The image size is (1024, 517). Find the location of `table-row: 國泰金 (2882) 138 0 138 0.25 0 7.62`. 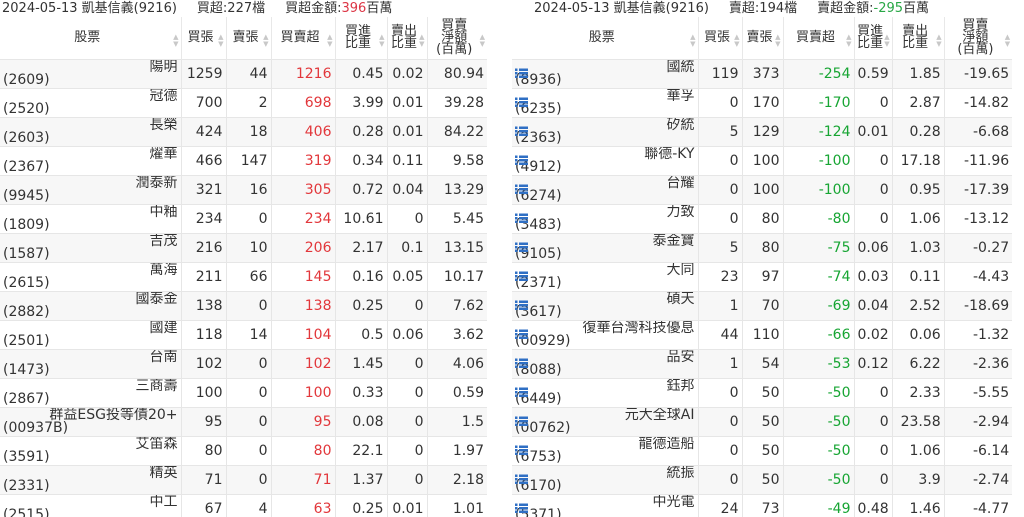

table-row: 國泰金 (2882) 138 0 138 0.25 0 7.62 is located at coordinates (243, 305).